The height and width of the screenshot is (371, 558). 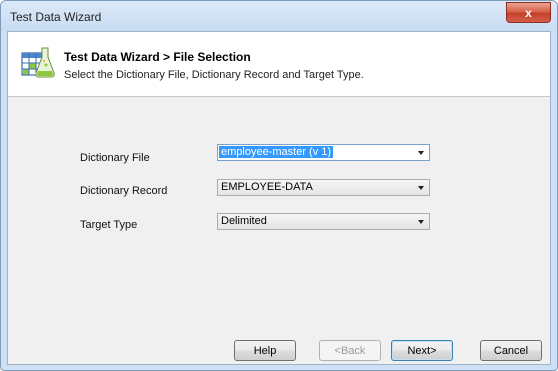 What do you see at coordinates (279, 16) in the screenshot?
I see `title-bar: Test Data Wizard x` at bounding box center [279, 16].